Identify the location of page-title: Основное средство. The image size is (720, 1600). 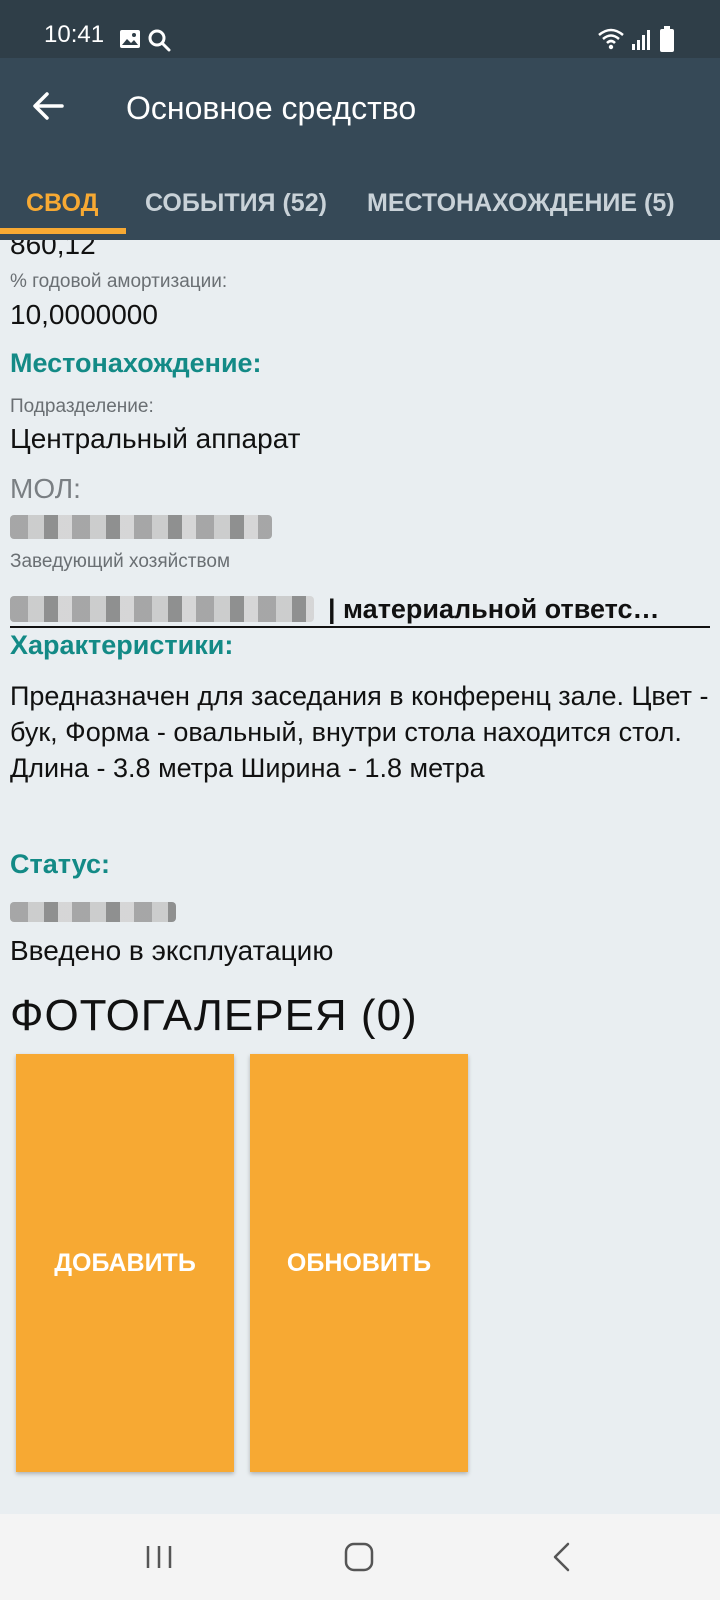
(271, 108).